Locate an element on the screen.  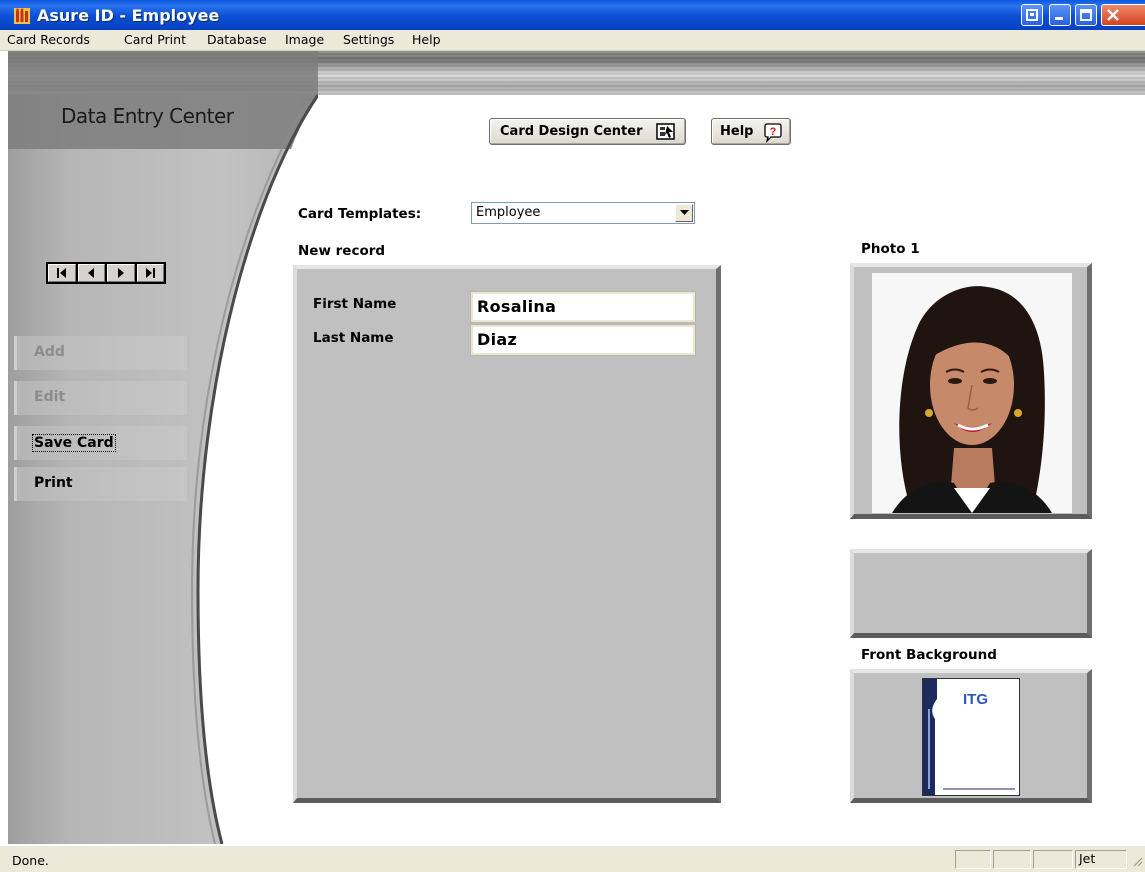
title-bar: Asure ID - Employee is located at coordinates (572, 15).